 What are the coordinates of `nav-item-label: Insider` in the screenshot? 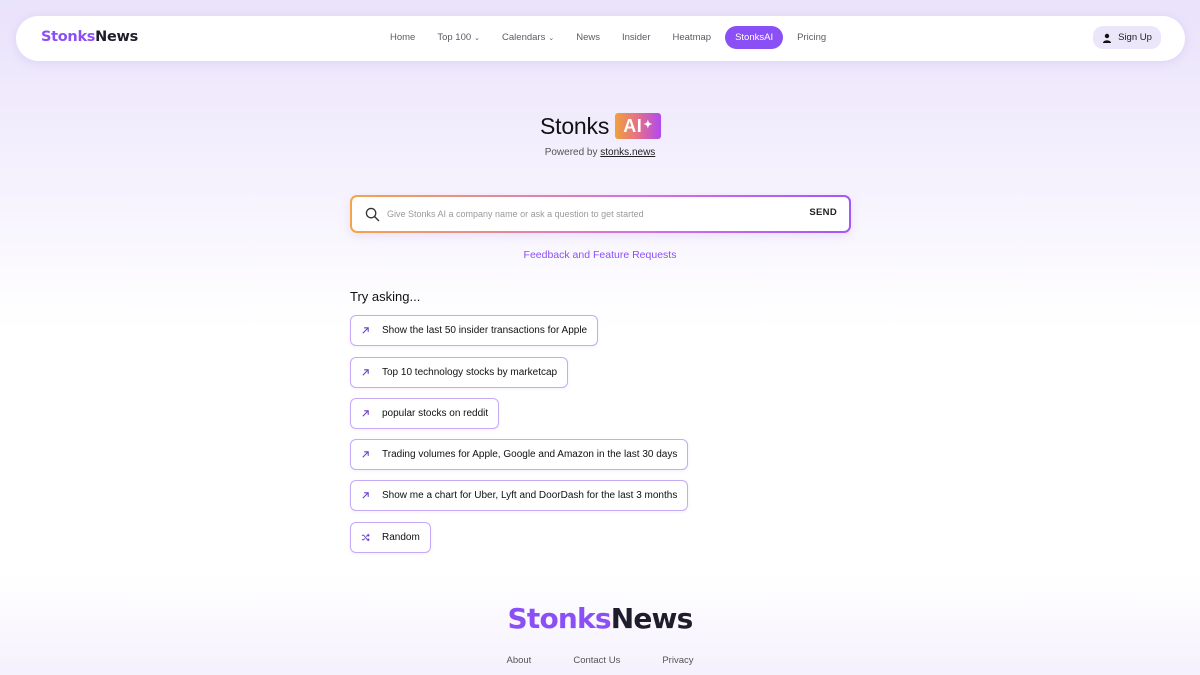 It's located at (636, 37).